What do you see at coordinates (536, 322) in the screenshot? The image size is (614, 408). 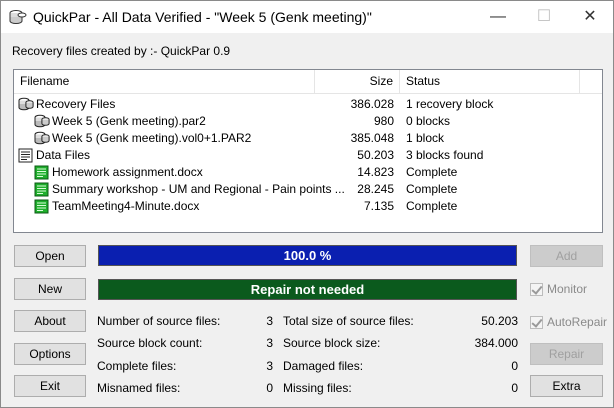 I see `autorepair-check-icon` at bounding box center [536, 322].